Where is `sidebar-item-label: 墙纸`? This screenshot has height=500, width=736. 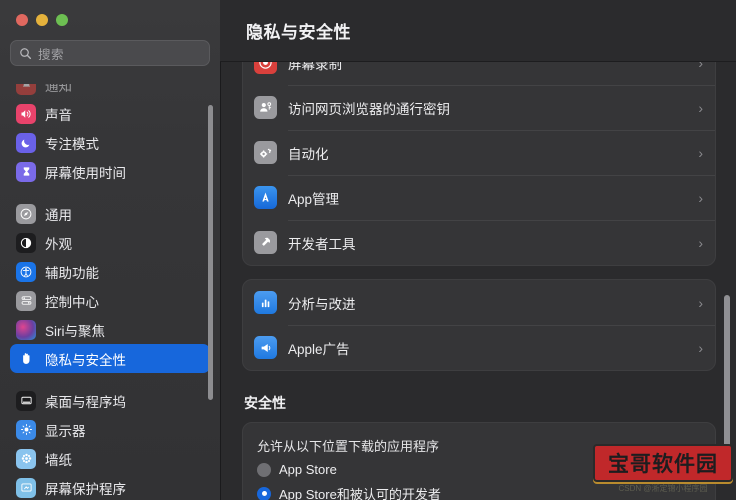 sidebar-item-label: 墙纸 is located at coordinates (58, 460).